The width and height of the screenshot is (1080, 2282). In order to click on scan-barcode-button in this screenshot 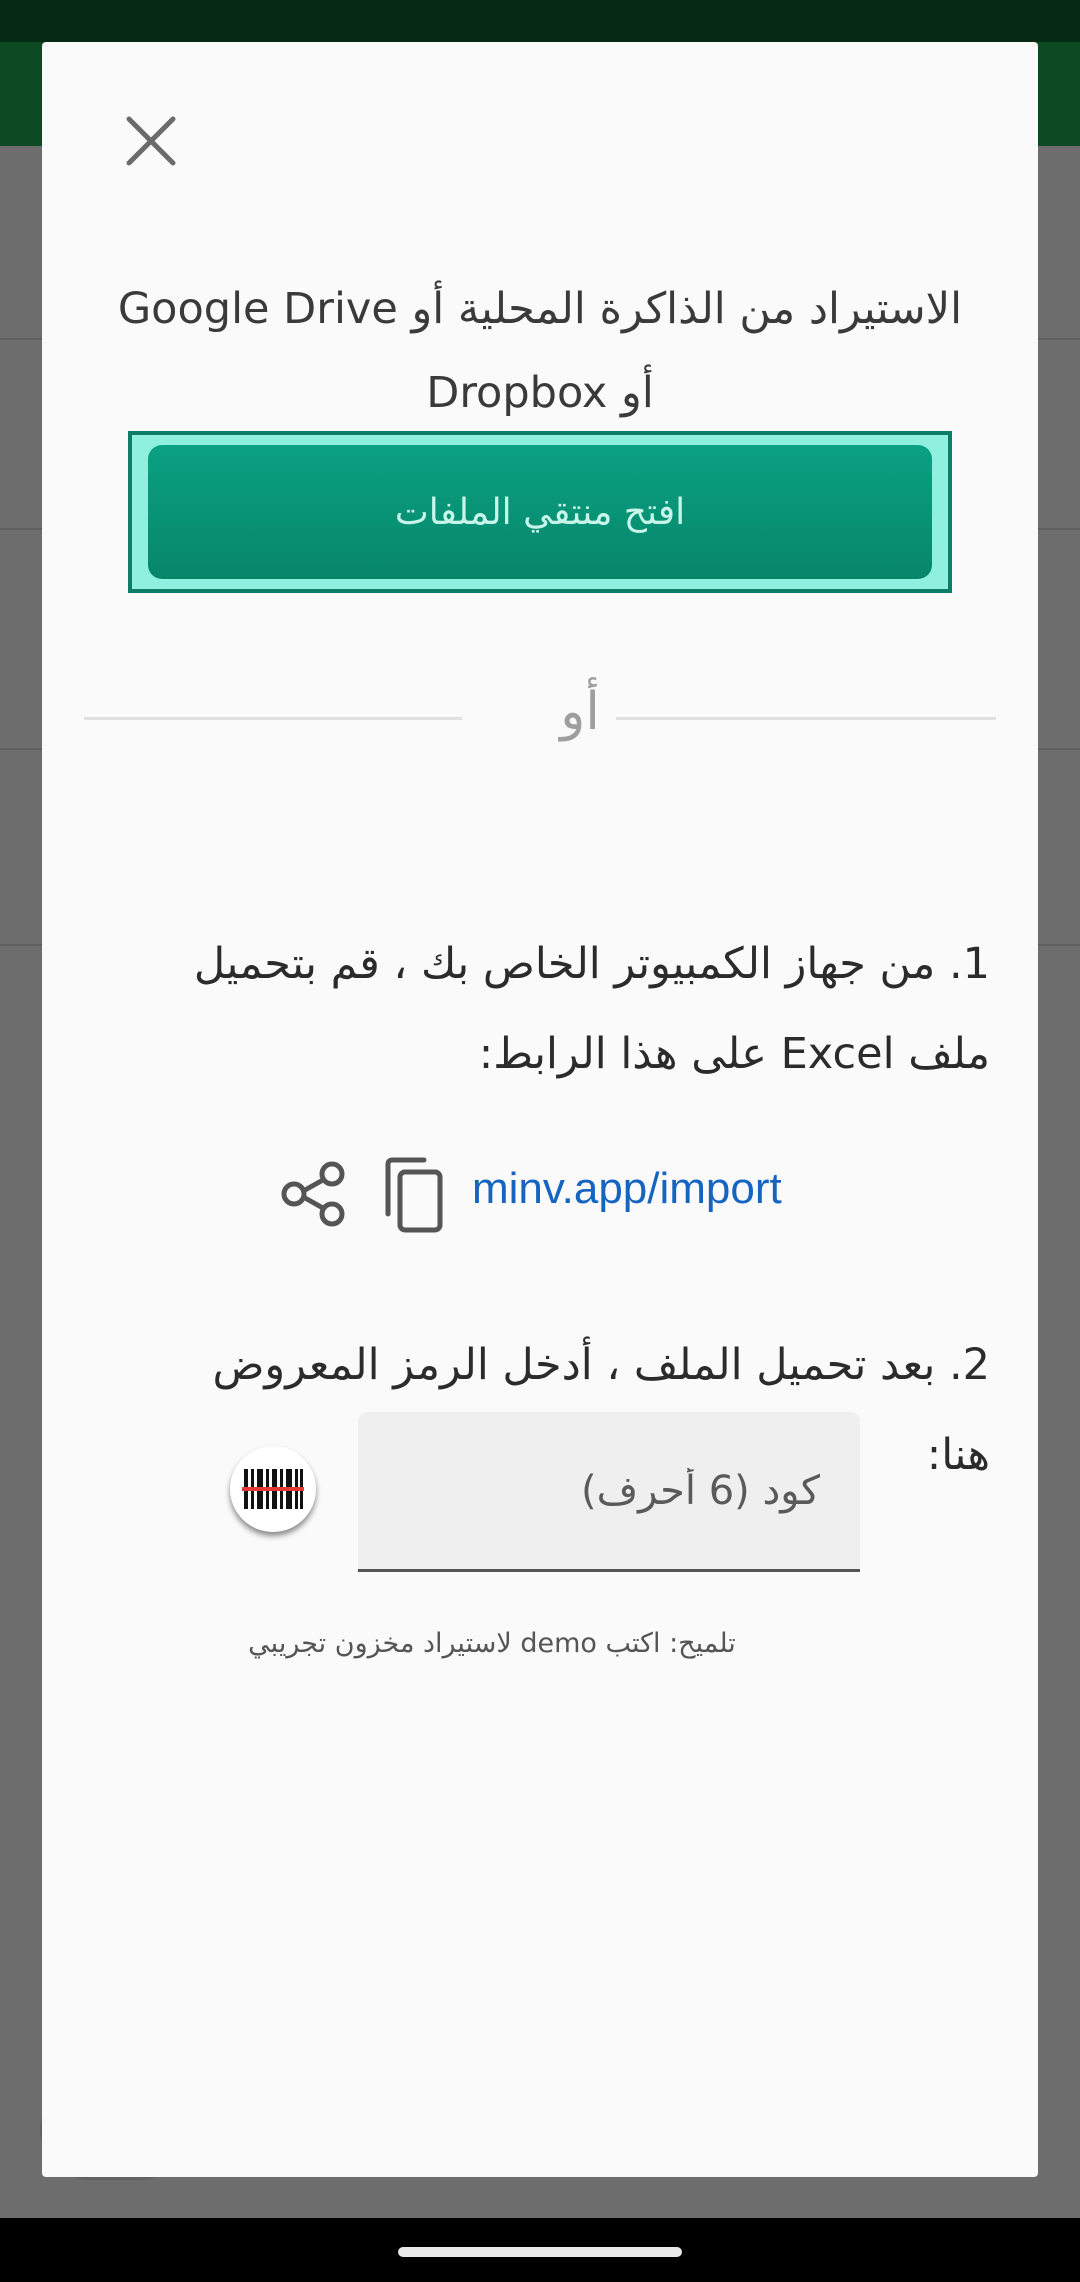, I will do `click(273, 1489)`.